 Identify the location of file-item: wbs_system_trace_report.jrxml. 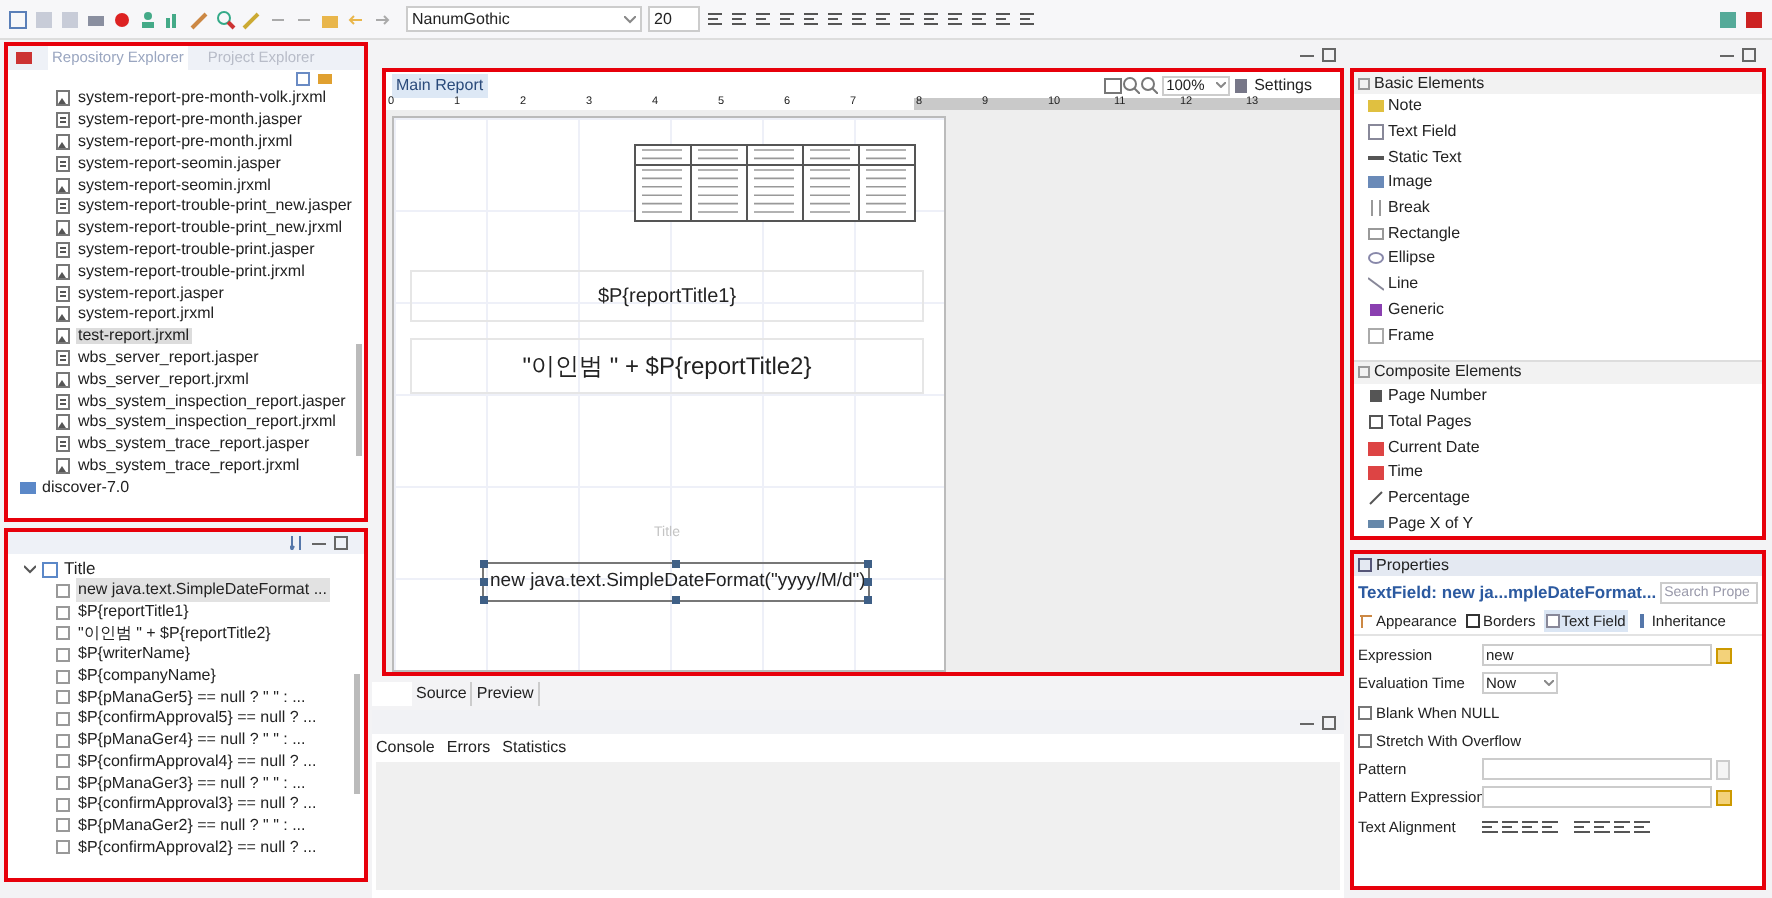
(189, 465).